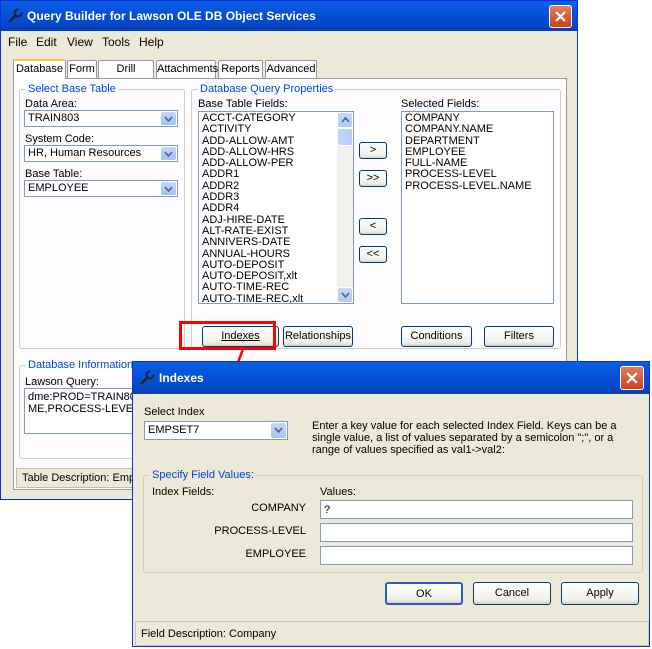 Image resolution: width=652 pixels, height=649 pixels. I want to click on menu-help: Help, so click(151, 42).